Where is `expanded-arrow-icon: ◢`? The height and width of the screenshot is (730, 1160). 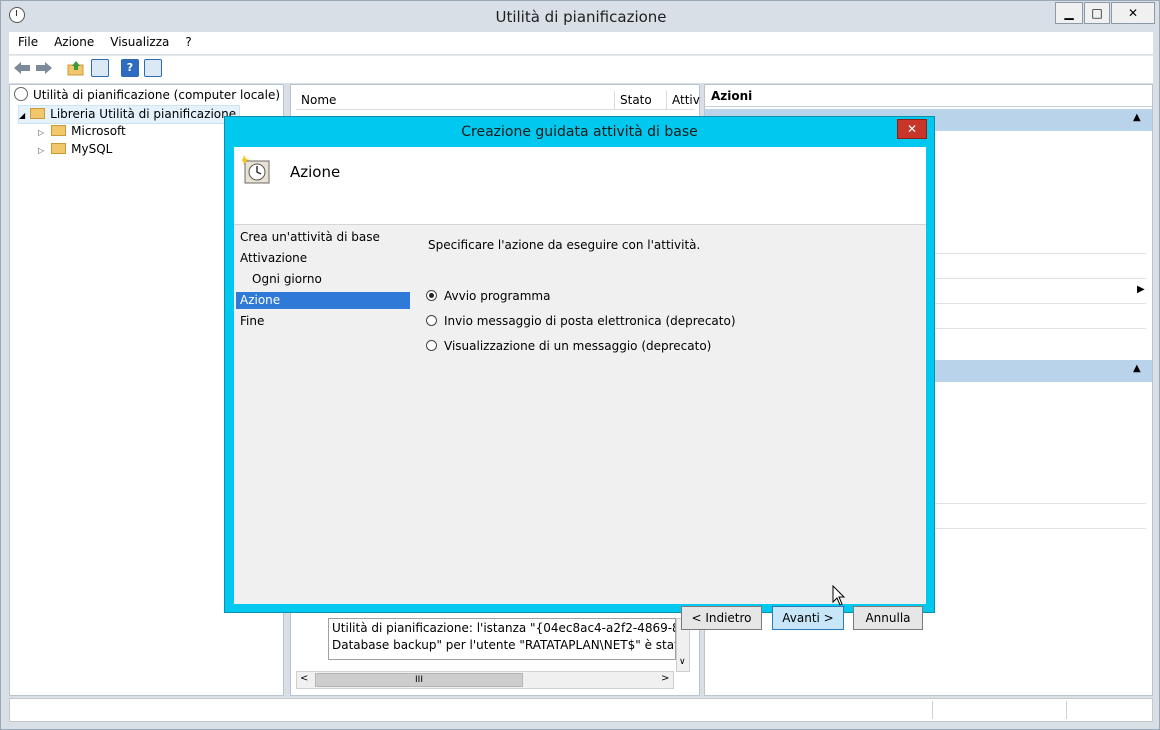 expanded-arrow-icon: ◢ is located at coordinates (22, 115).